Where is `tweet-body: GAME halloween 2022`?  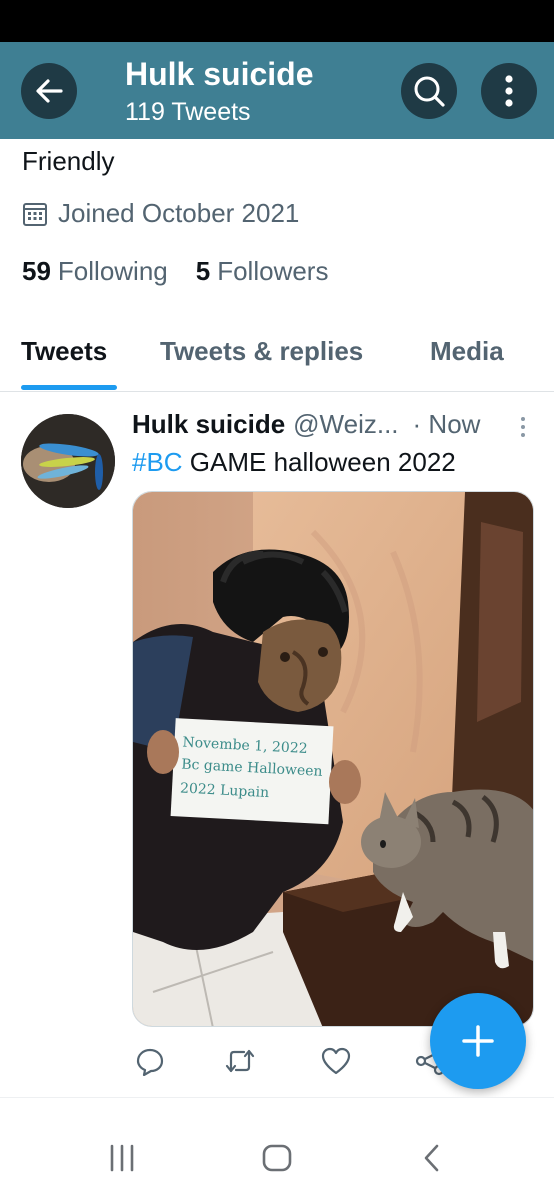 tweet-body: GAME halloween 2022 is located at coordinates (319, 462).